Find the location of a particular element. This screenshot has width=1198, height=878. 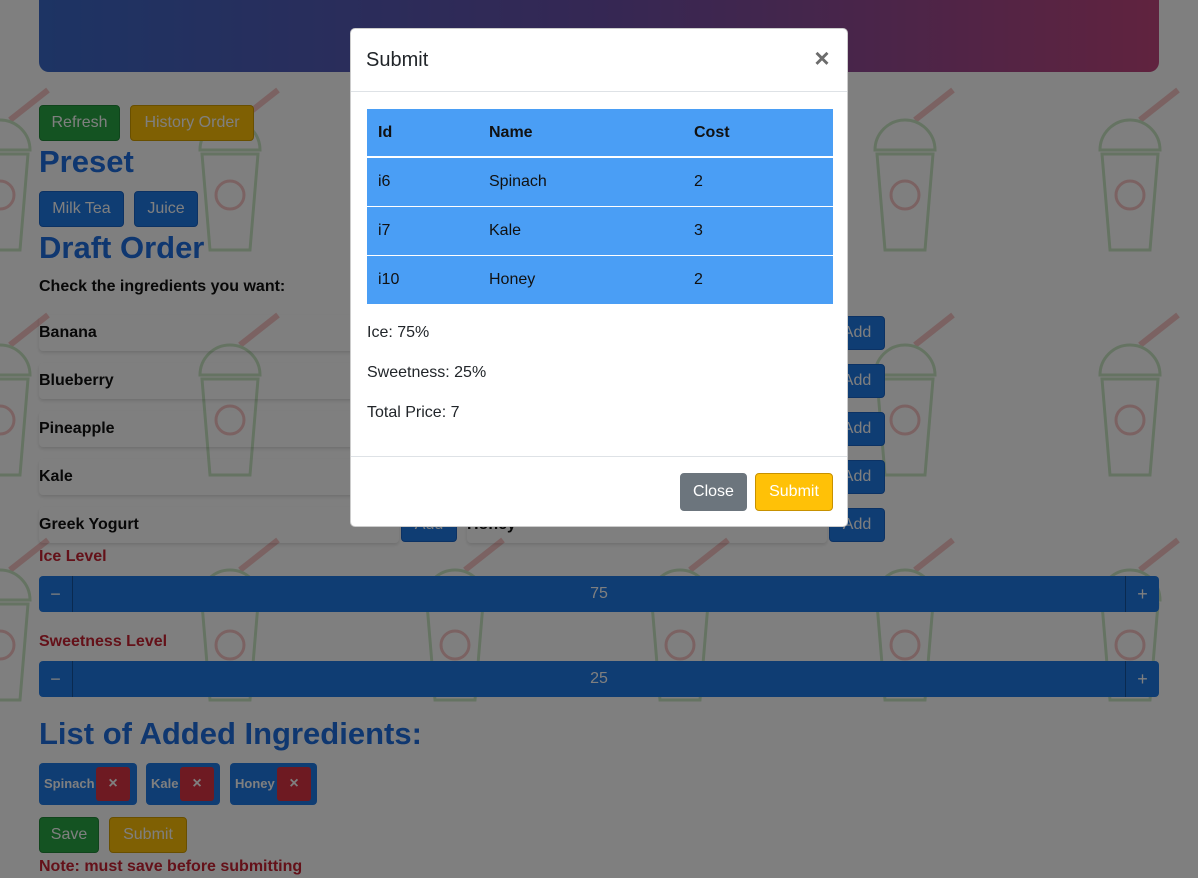

cell-id: i7 is located at coordinates (422, 230).